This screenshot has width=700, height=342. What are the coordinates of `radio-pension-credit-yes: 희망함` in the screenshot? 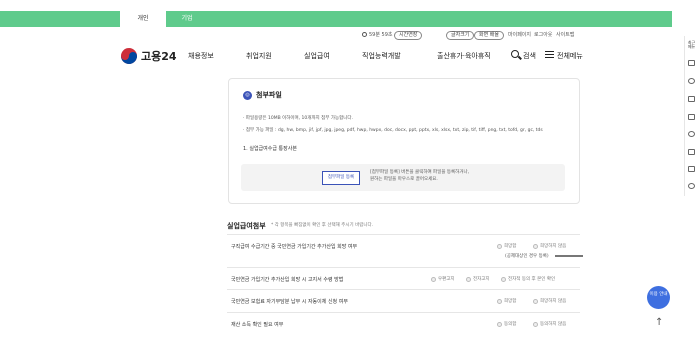 It's located at (506, 246).